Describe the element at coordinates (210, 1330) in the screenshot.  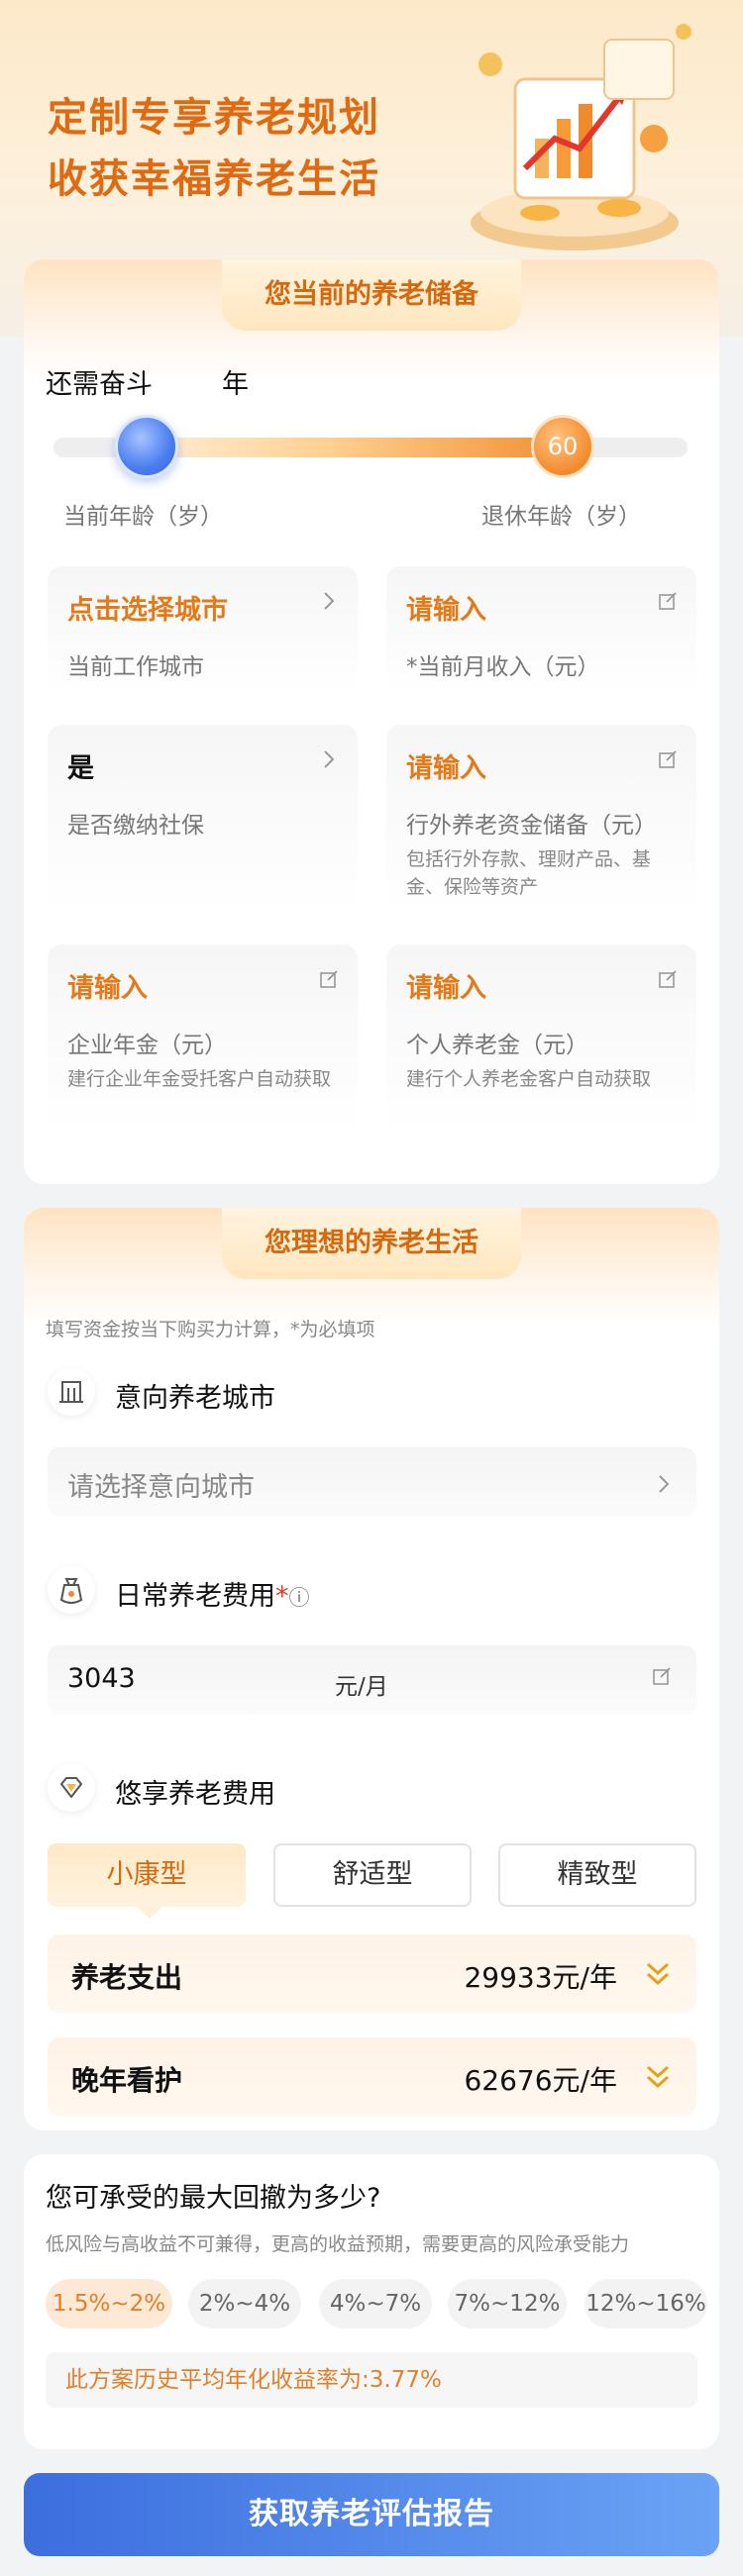
I see `fill-note: 填写资金按当下购买力计算，*为必填项` at that location.